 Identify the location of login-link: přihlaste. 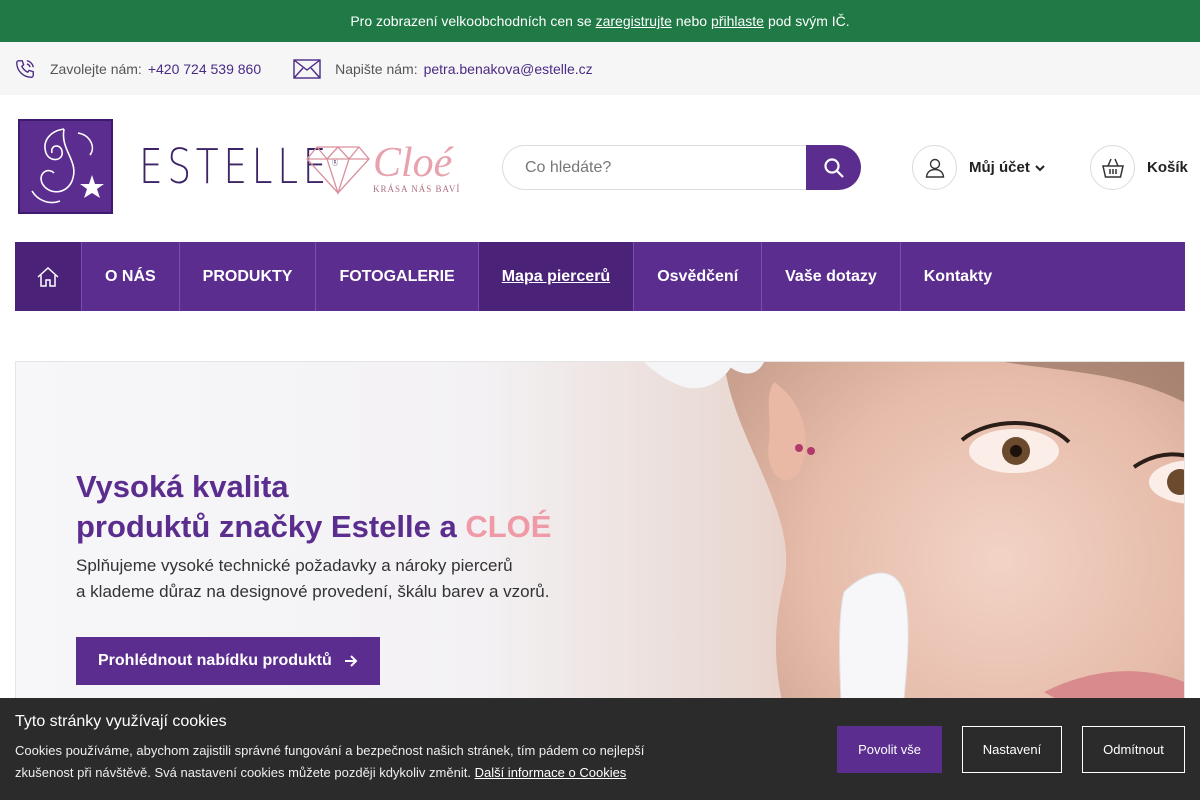
(737, 21).